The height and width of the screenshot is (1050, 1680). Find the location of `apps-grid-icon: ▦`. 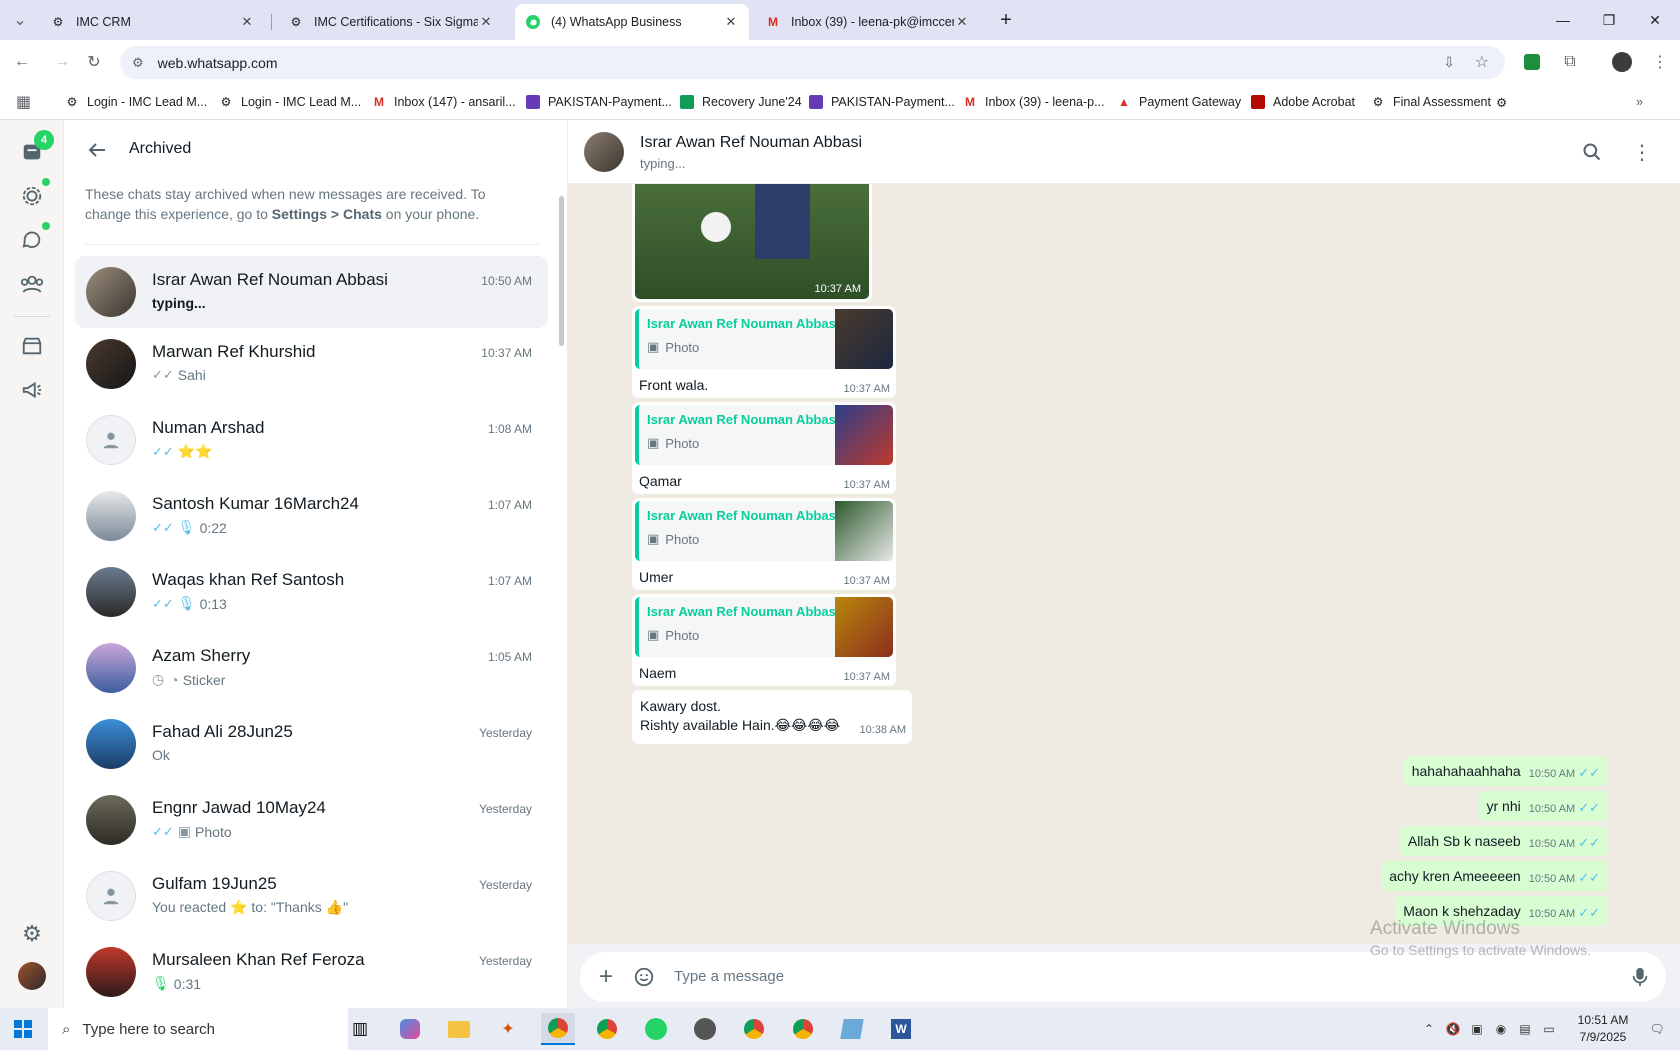

apps-grid-icon: ▦ is located at coordinates (23, 102).